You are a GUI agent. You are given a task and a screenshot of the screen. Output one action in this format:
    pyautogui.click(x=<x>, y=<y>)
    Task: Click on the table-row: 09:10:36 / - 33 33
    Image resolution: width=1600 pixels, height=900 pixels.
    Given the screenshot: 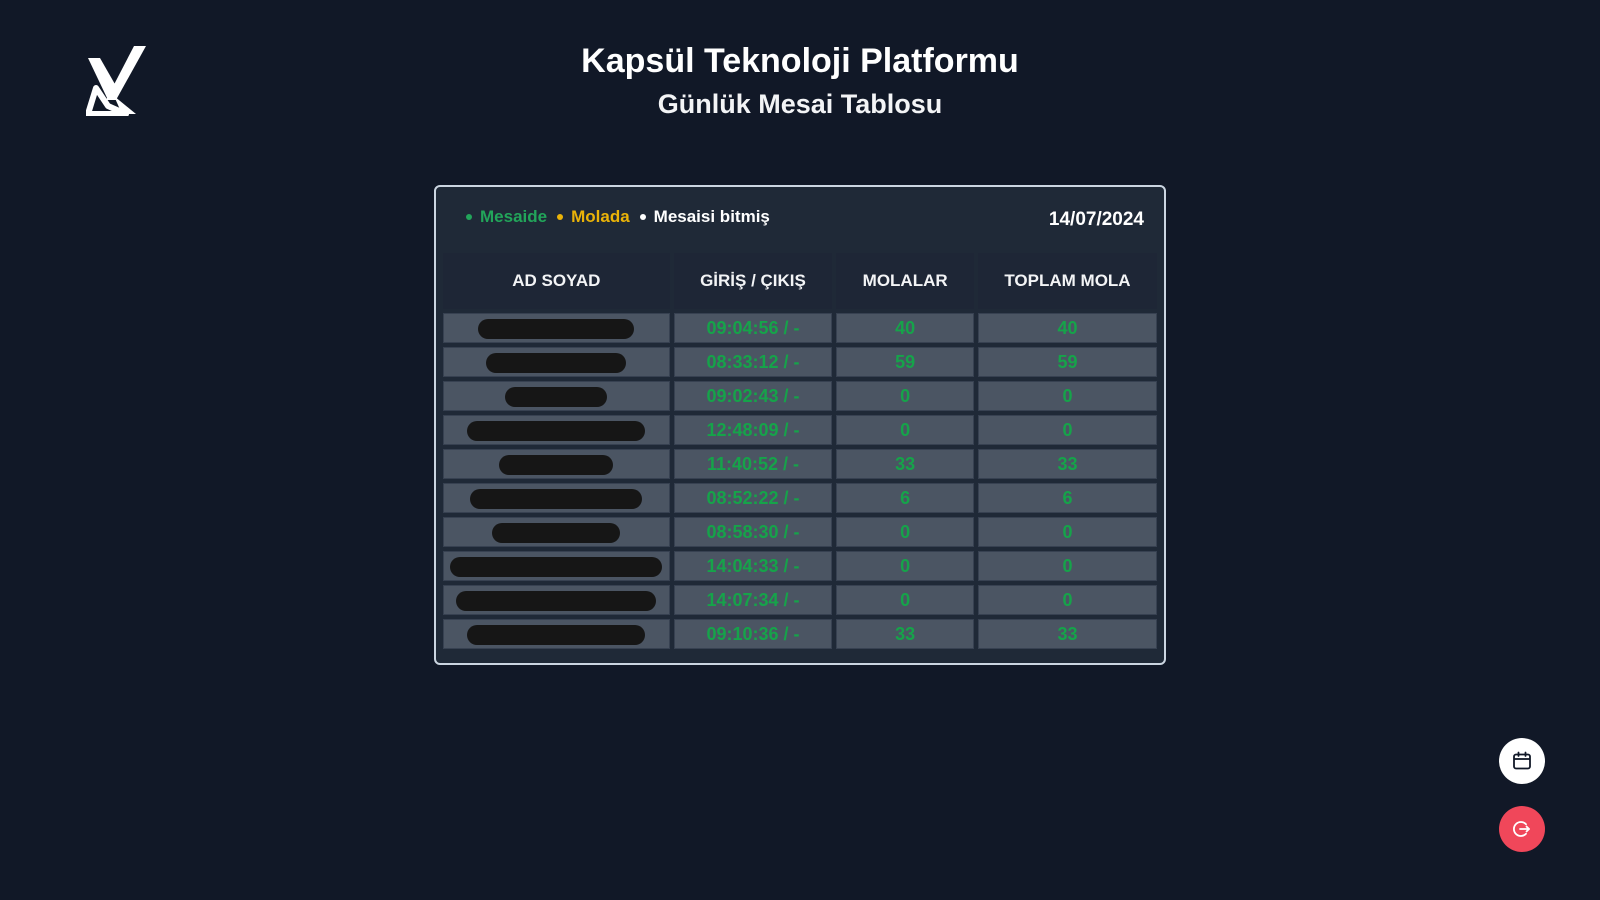 What is the action you would take?
    pyautogui.click(x=800, y=634)
    